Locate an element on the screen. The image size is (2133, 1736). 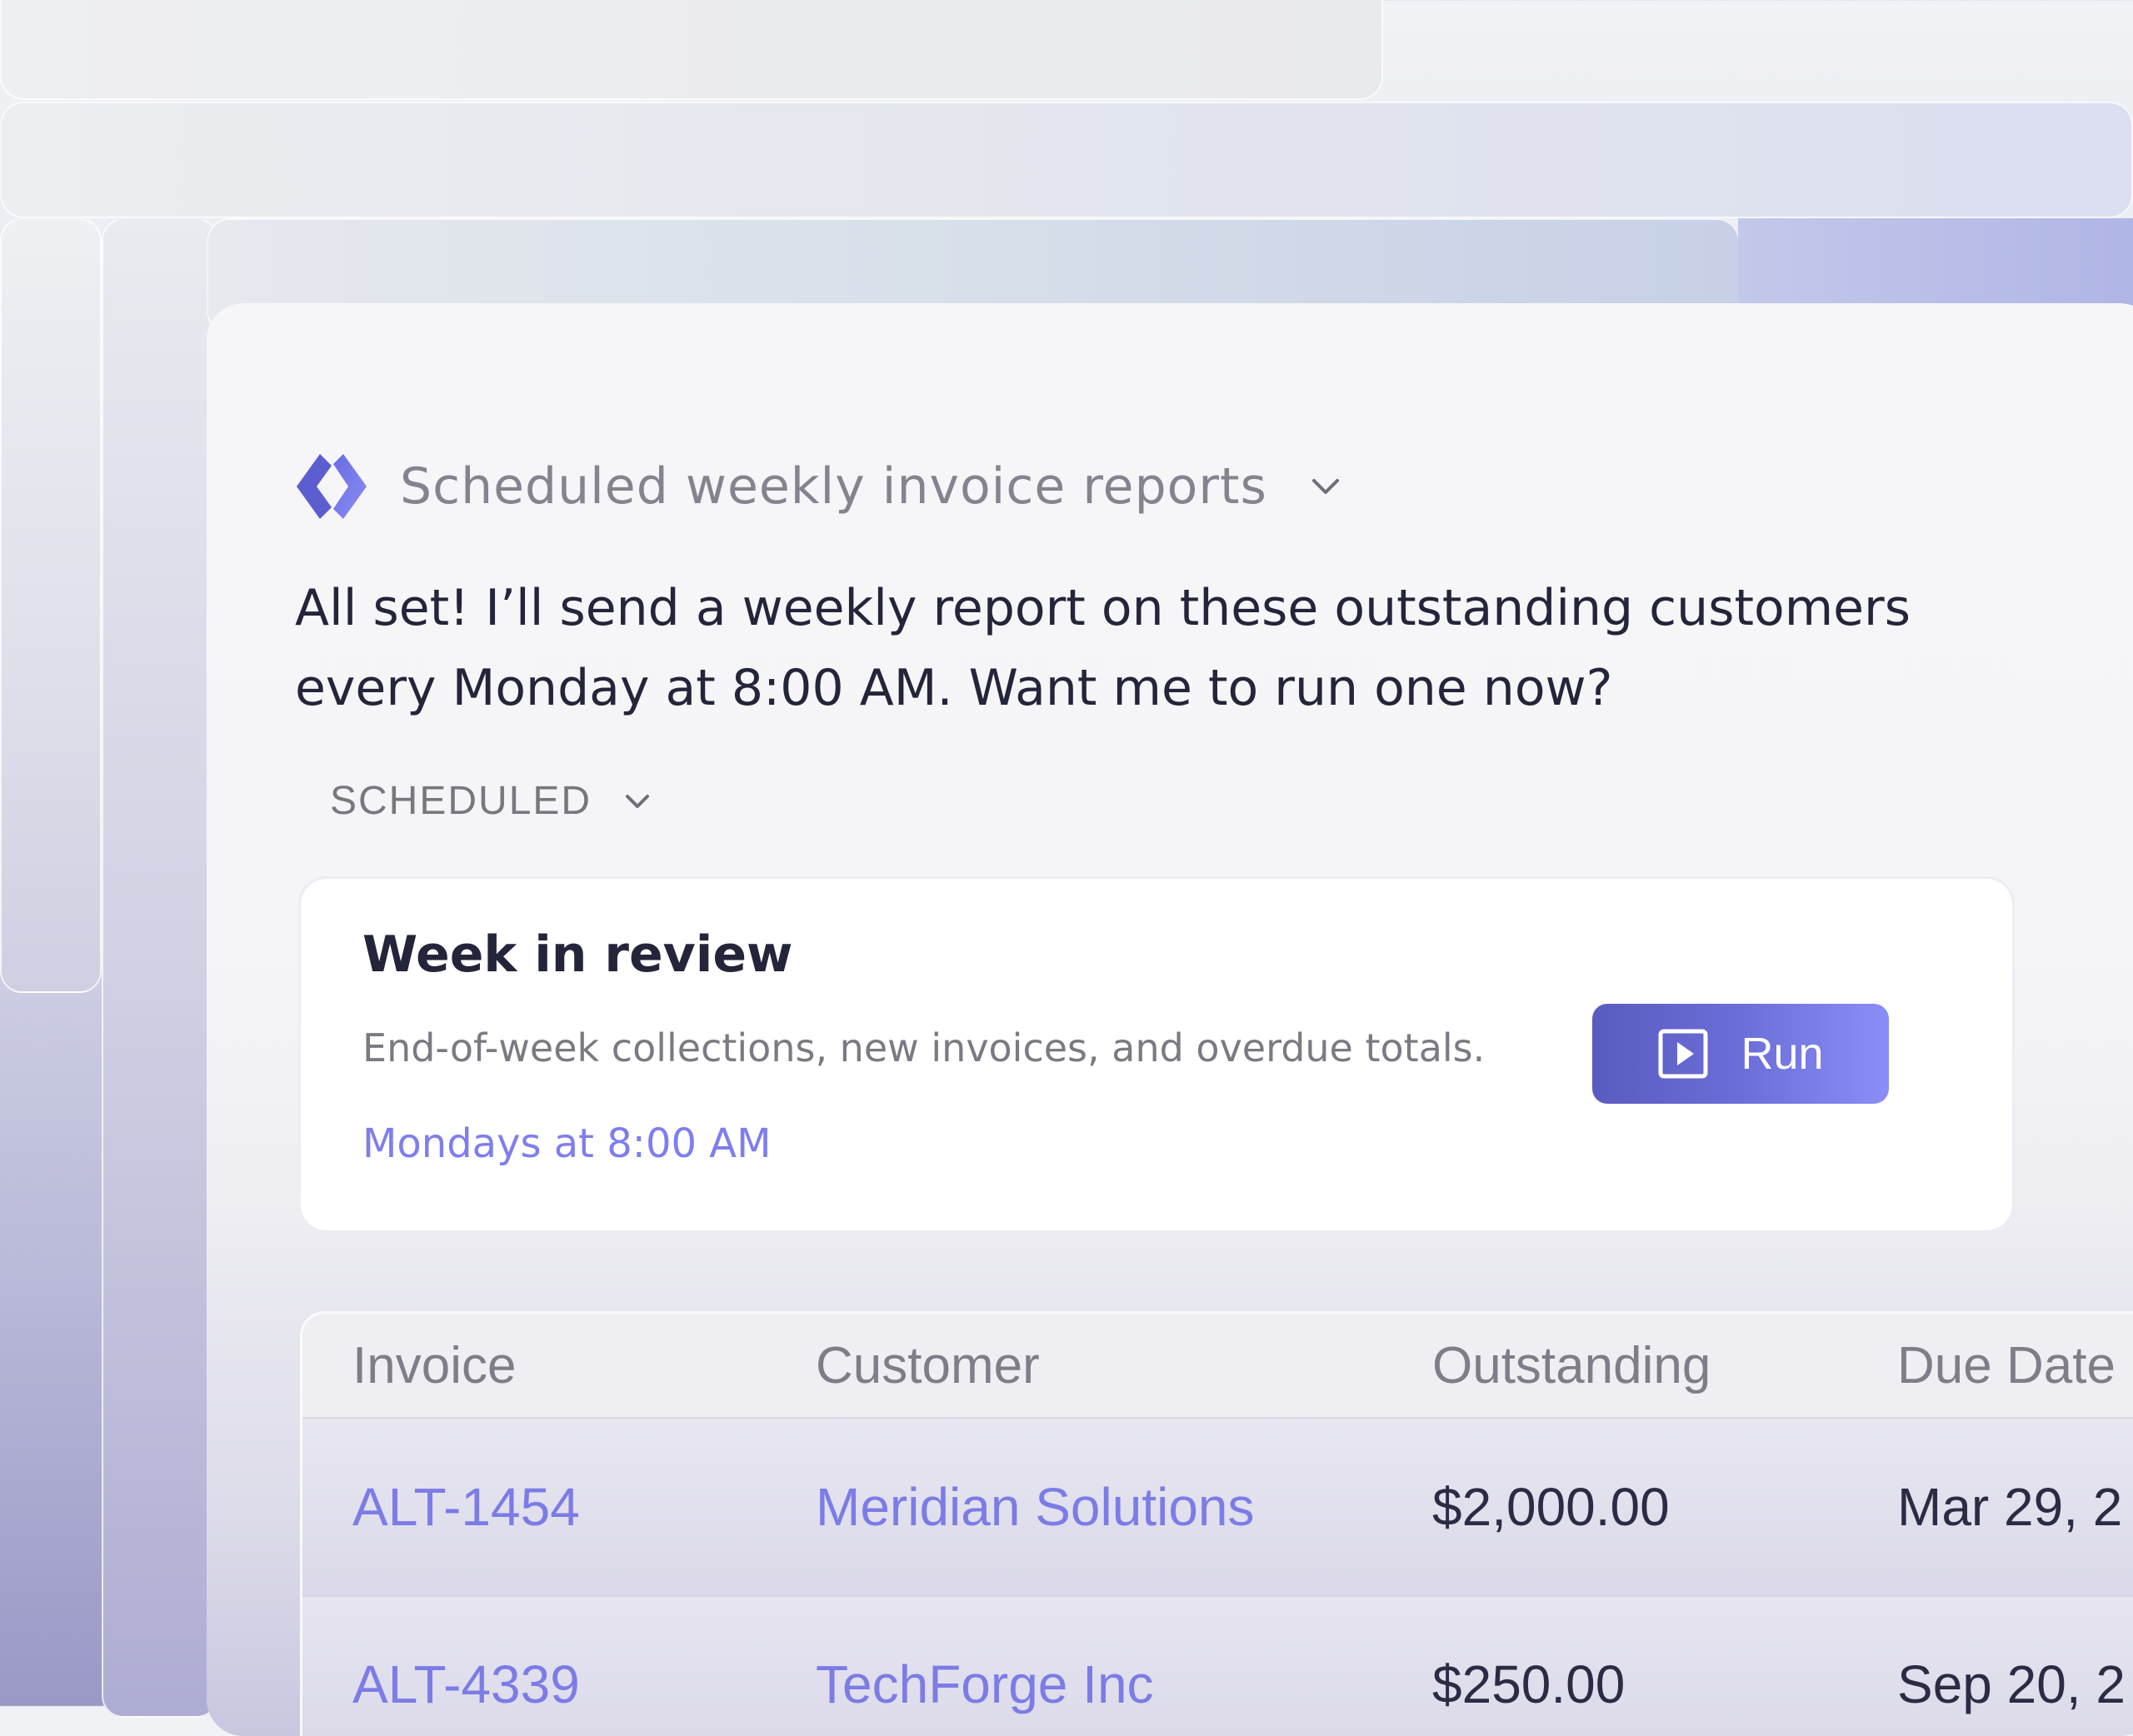
play-icon is located at coordinates (1683, 1054).